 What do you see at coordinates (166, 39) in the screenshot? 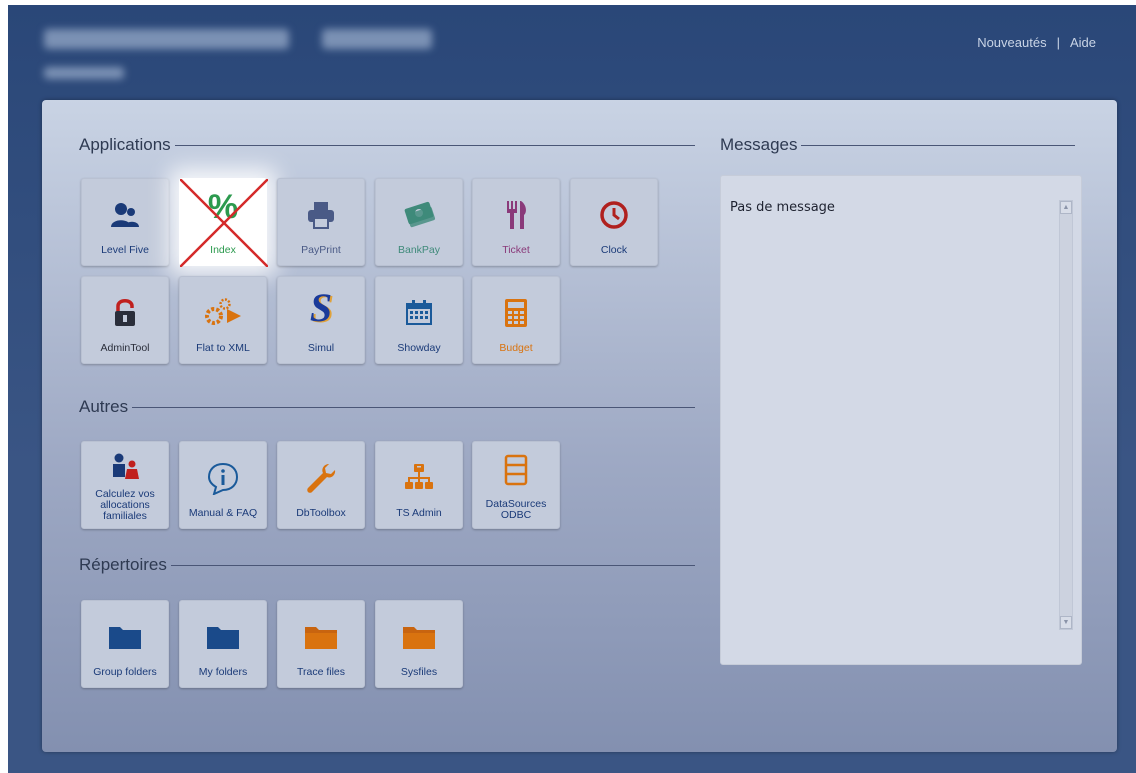
I see `blurred-app-title` at bounding box center [166, 39].